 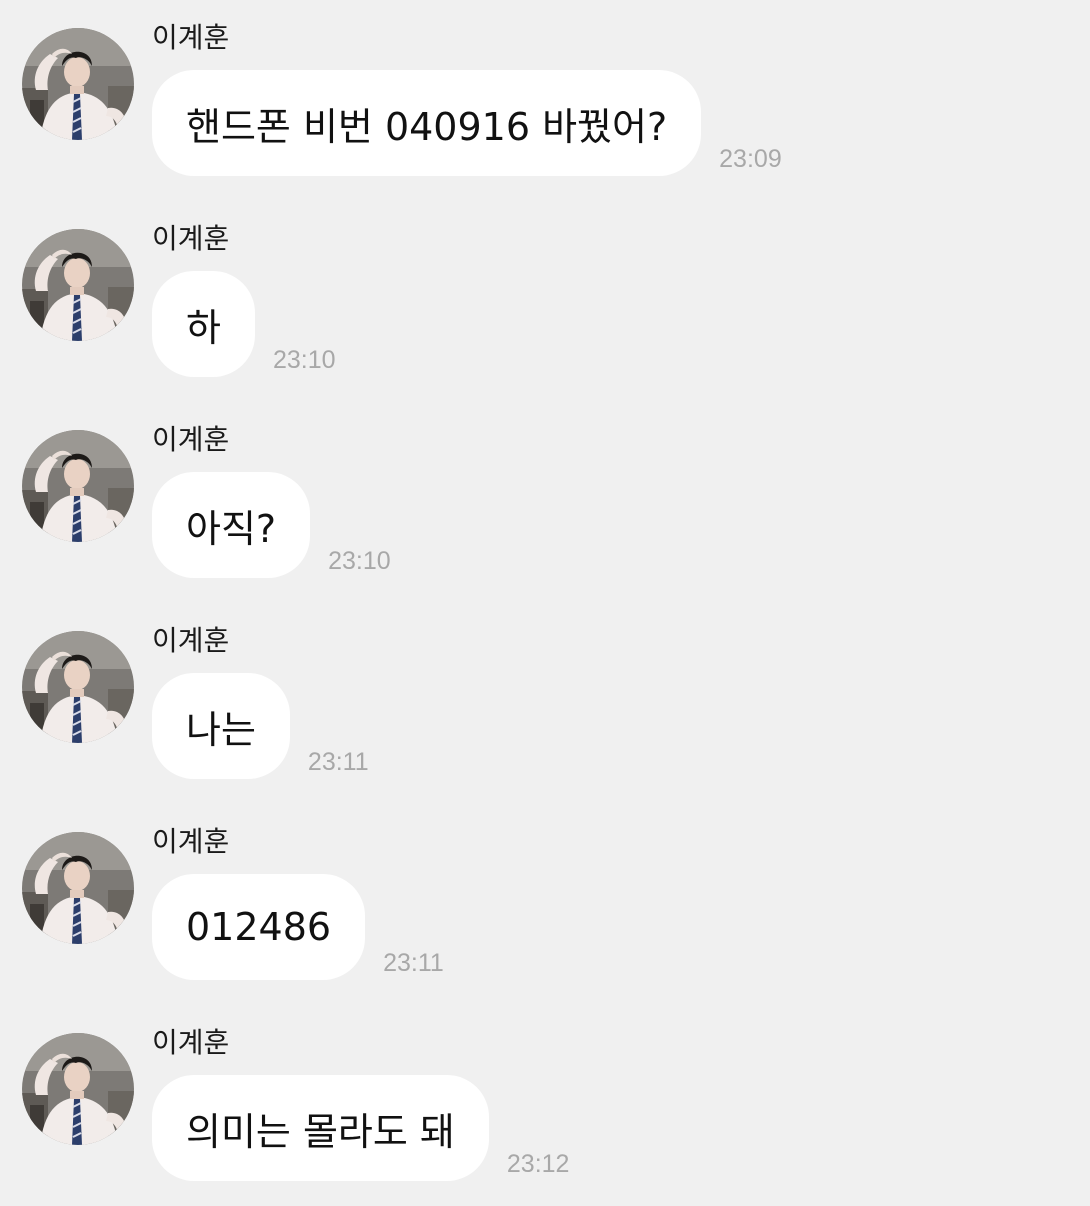 I want to click on message-row: 나는 23:11, so click(x=260, y=726).